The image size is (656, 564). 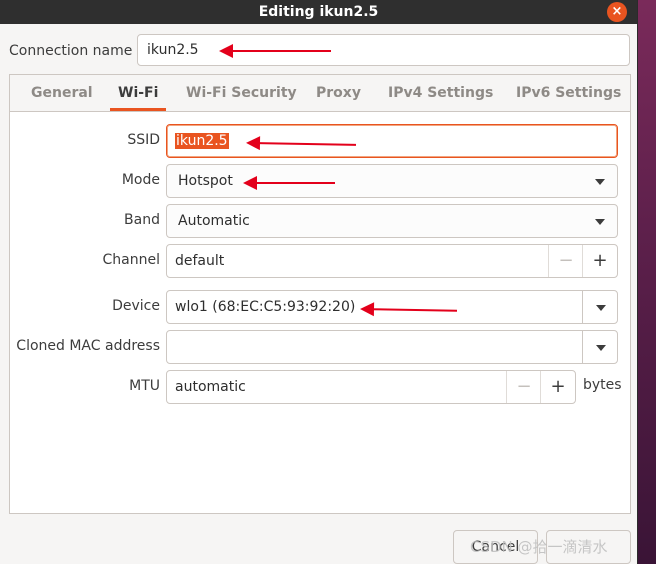 What do you see at coordinates (523, 387) in the screenshot?
I see `mtu-decrement-button: −` at bounding box center [523, 387].